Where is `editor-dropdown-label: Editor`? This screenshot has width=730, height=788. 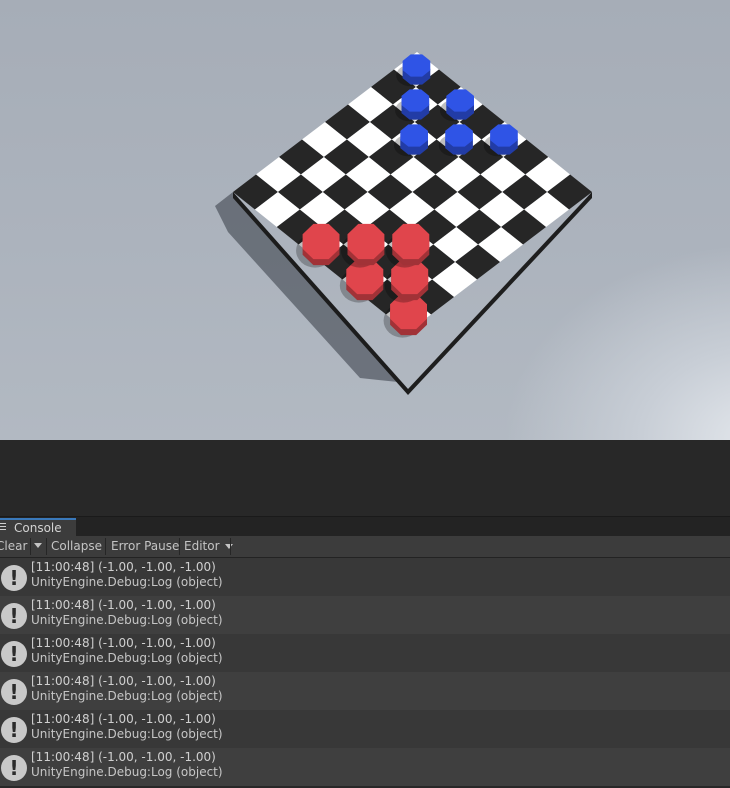 editor-dropdown-label: Editor is located at coordinates (202, 546).